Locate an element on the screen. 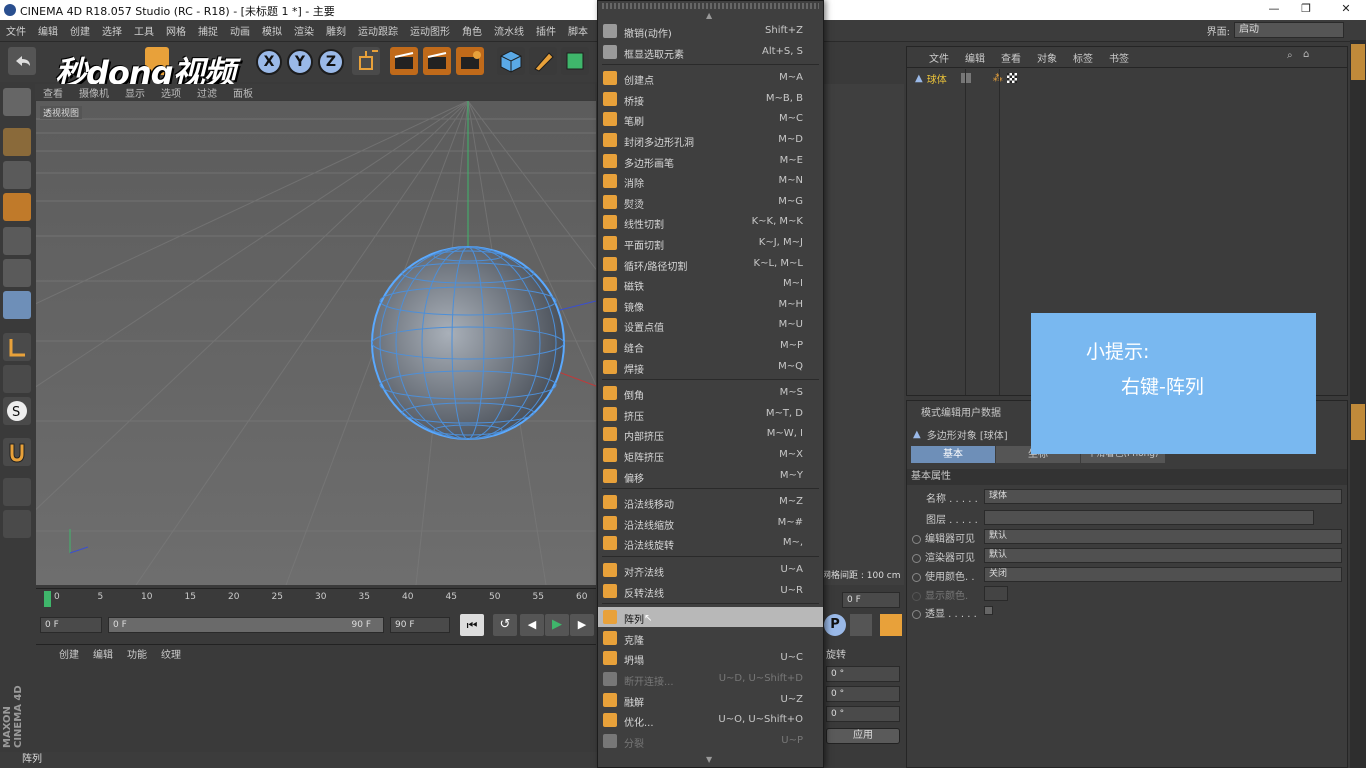 This screenshot has height=768, width=1366. xray-checkbox is located at coordinates (988, 610).